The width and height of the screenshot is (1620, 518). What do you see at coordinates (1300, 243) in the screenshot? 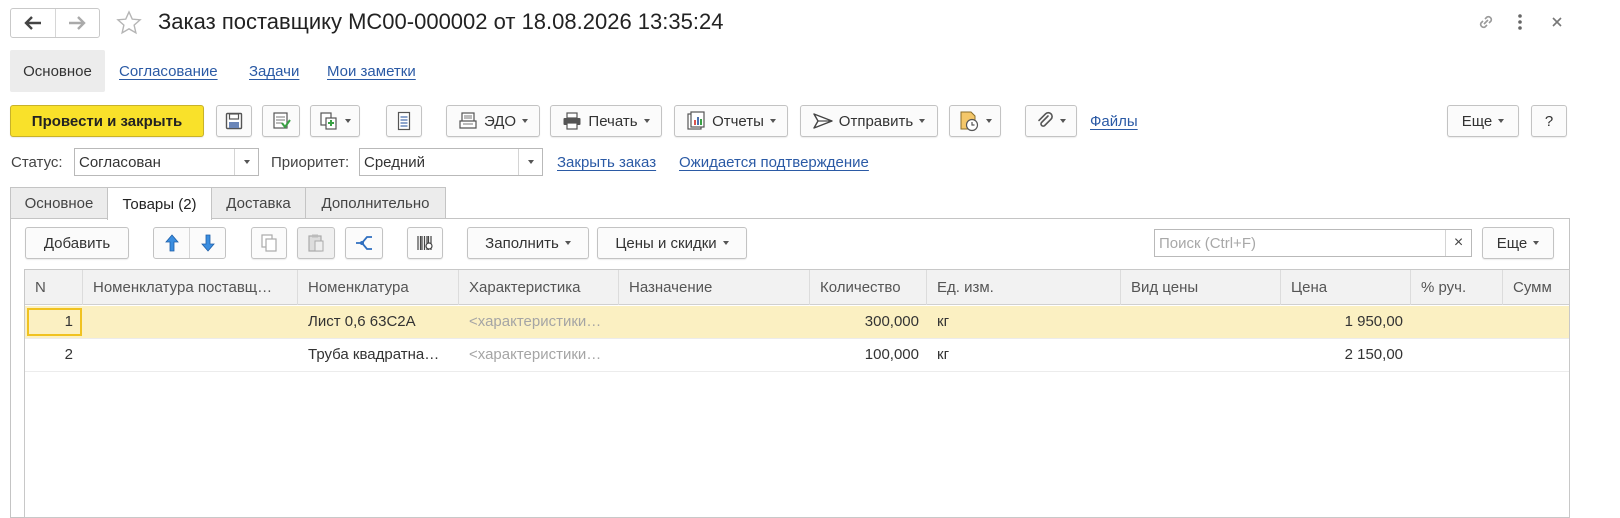
I see `search-input` at bounding box center [1300, 243].